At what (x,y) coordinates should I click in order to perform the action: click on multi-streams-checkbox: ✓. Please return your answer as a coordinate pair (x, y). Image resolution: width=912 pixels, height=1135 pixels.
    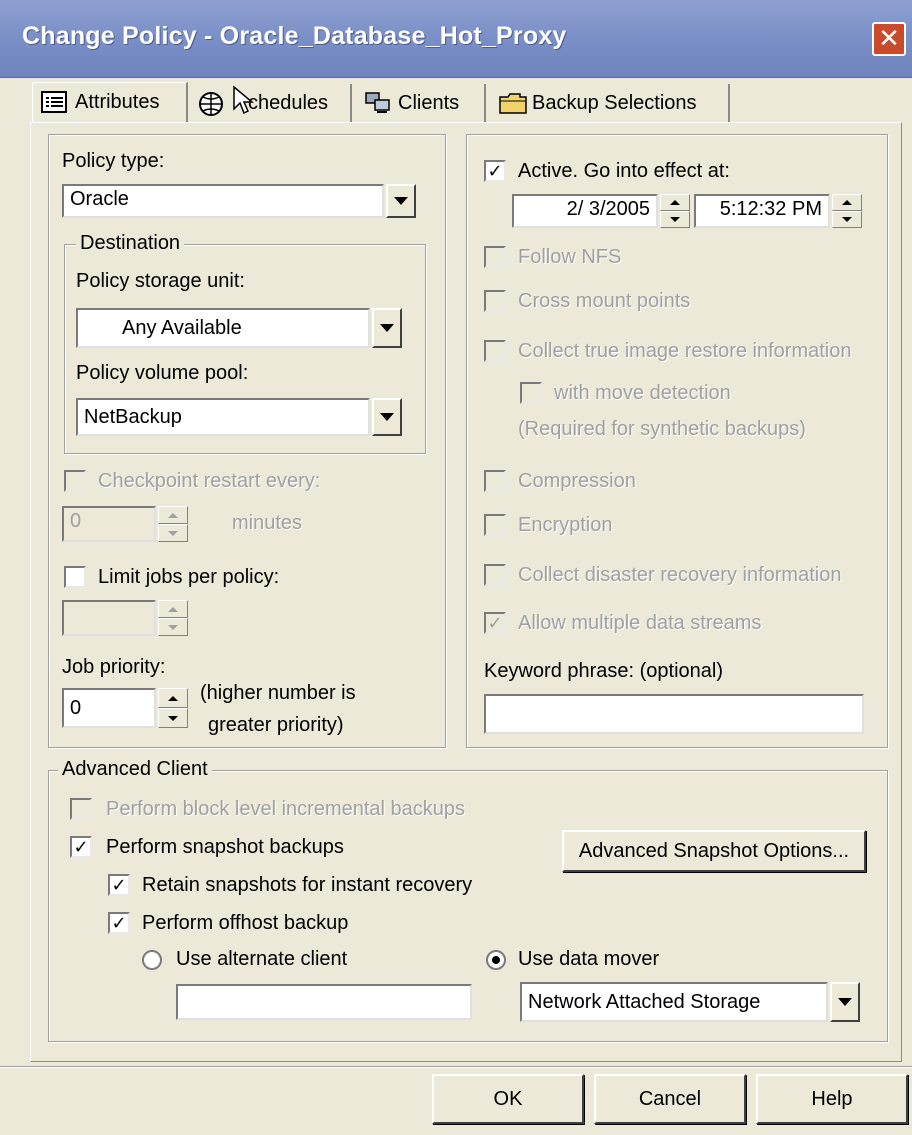
    Looking at the image, I should click on (495, 623).